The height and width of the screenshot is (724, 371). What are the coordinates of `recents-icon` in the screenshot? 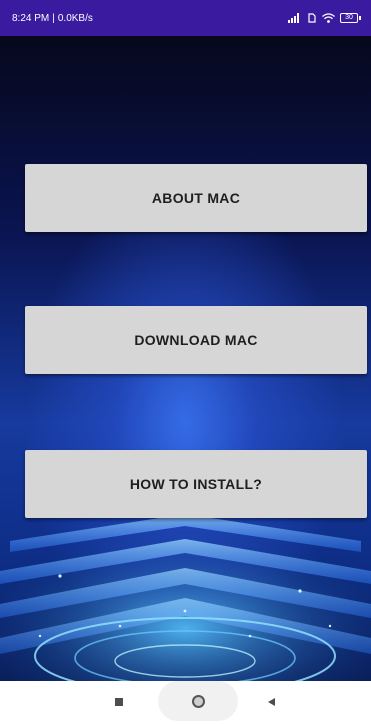 It's located at (119, 702).